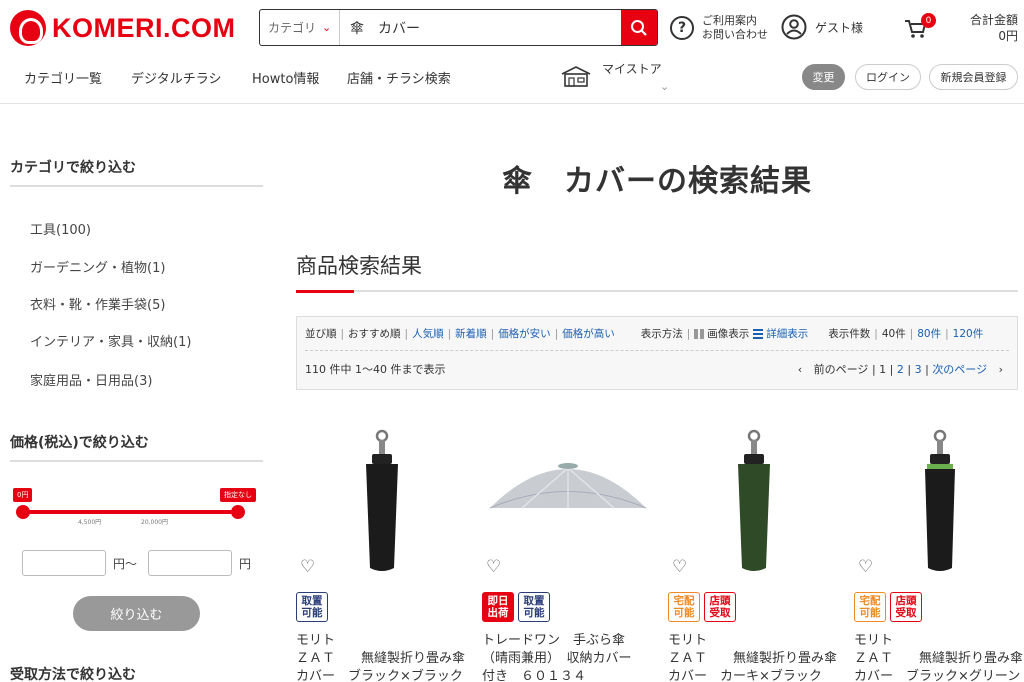  What do you see at coordinates (1008, 36) in the screenshot?
I see `total-value: 0円` at bounding box center [1008, 36].